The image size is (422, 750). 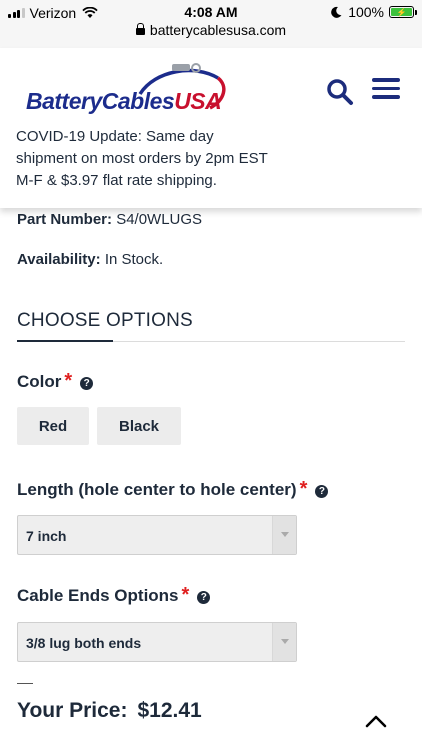 I want to click on scroll-top-button, so click(x=376, y=721).